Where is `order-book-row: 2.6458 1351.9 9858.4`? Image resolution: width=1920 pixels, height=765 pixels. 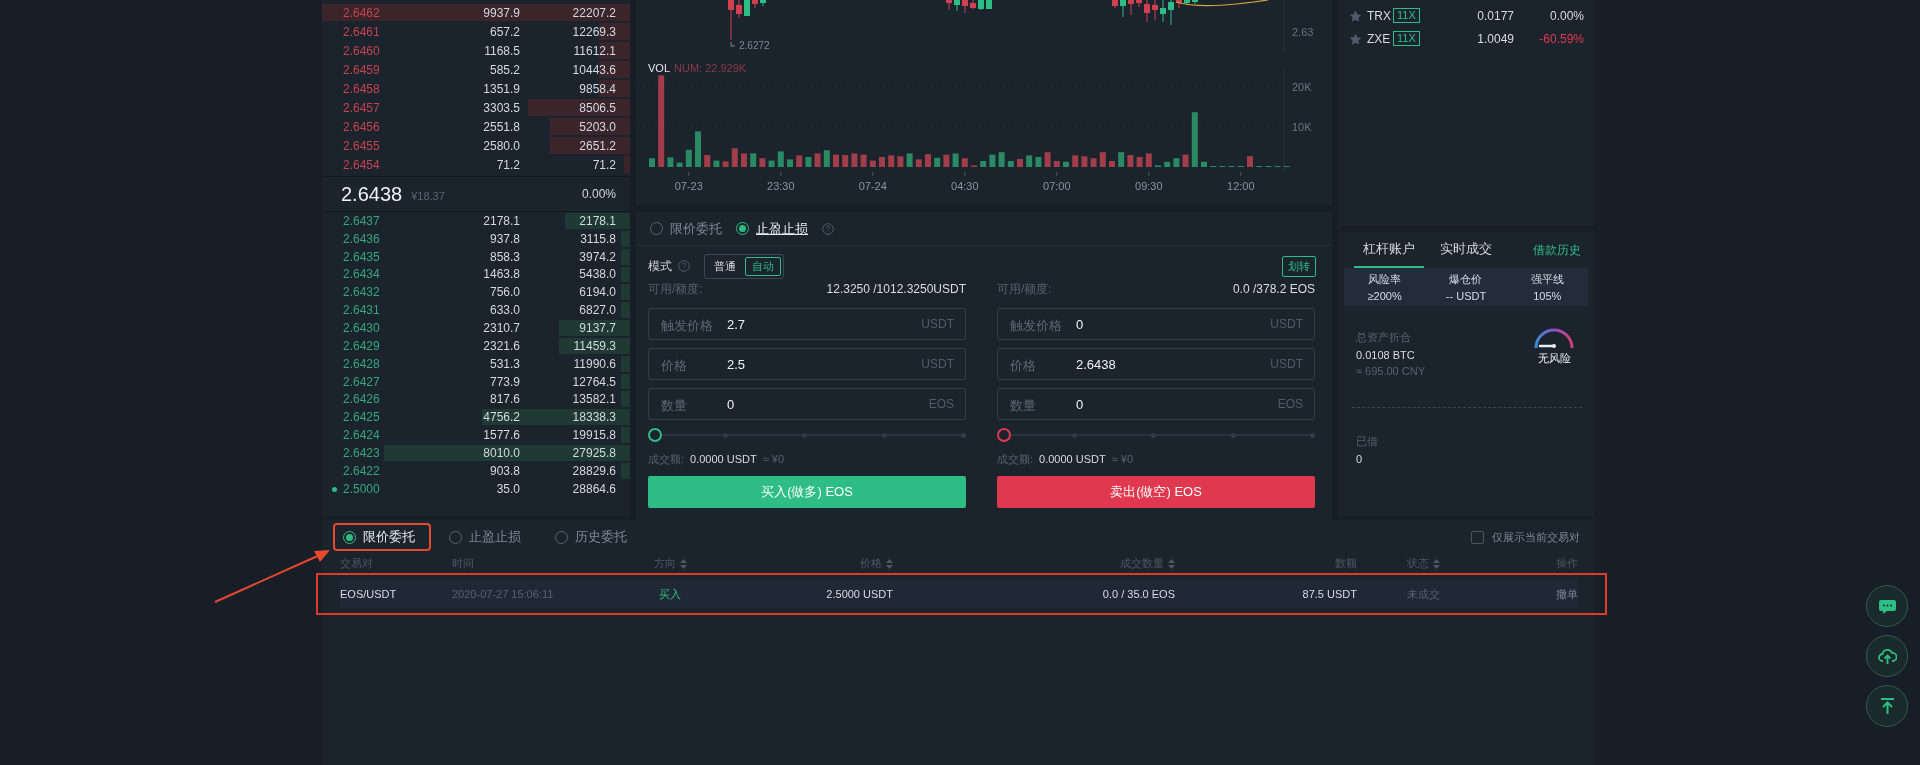
order-book-row: 2.6458 1351.9 9858.4 is located at coordinates (476, 88).